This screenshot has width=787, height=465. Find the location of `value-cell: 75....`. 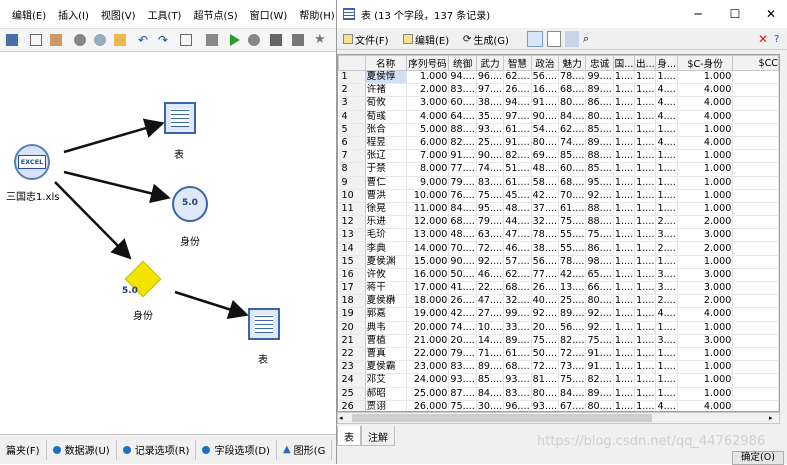

value-cell: 75.... is located at coordinates (599, 235).